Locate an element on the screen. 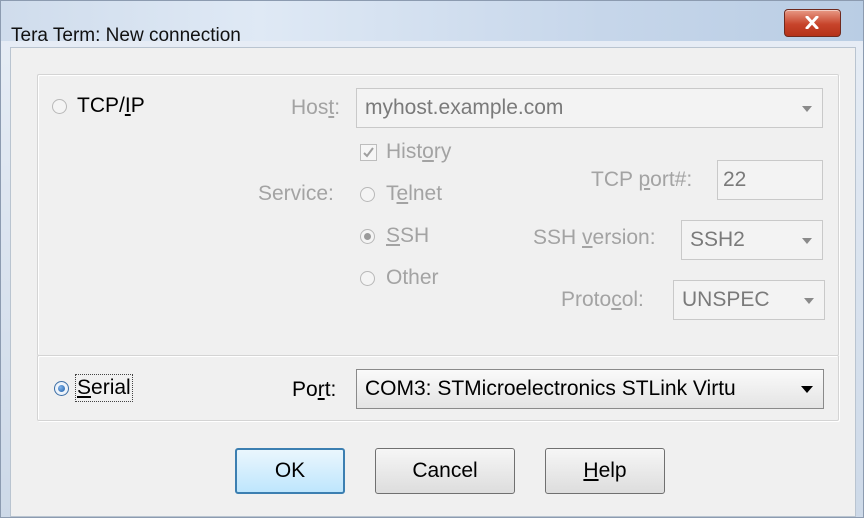  service-label: Service: is located at coordinates (296, 193).